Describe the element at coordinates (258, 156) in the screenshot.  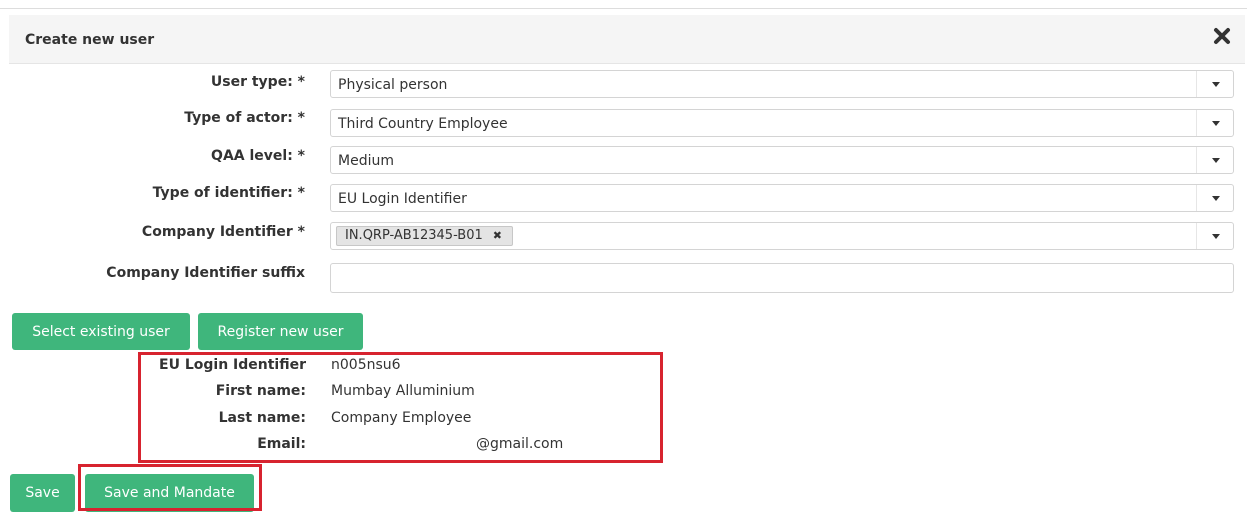
I see `qaa-level-label: QAA level: *` at that location.